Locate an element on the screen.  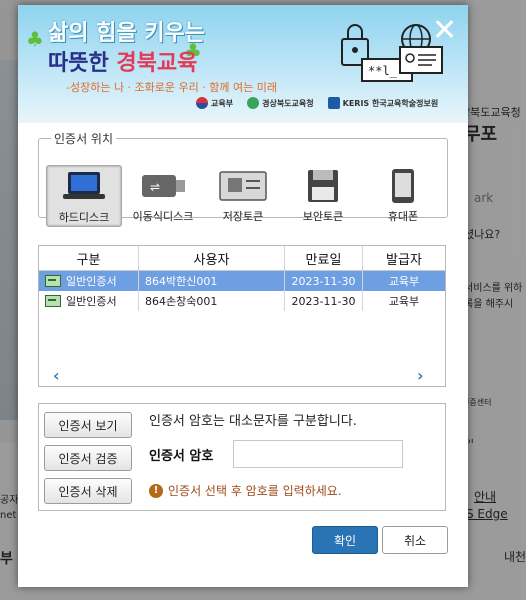
drive-harddisk: 하드디스크 is located at coordinates (84, 196).